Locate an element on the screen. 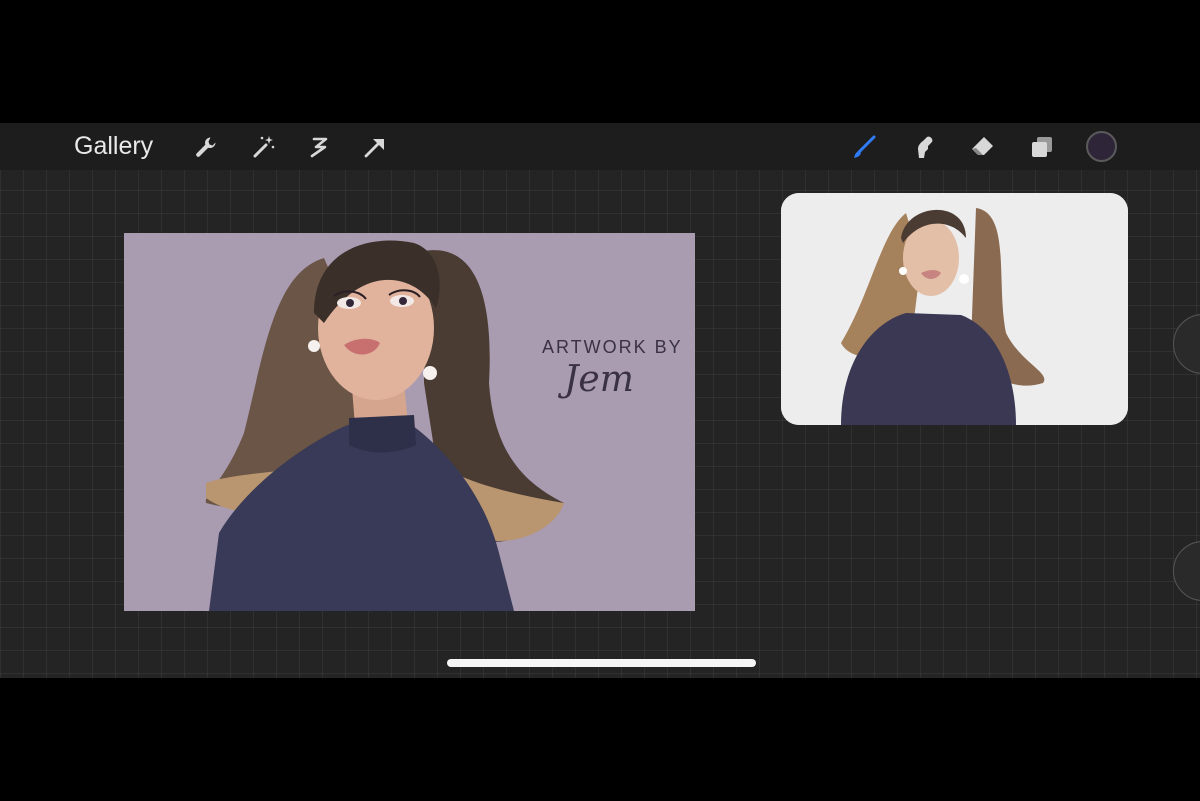  eraser-icon is located at coordinates (982, 147).